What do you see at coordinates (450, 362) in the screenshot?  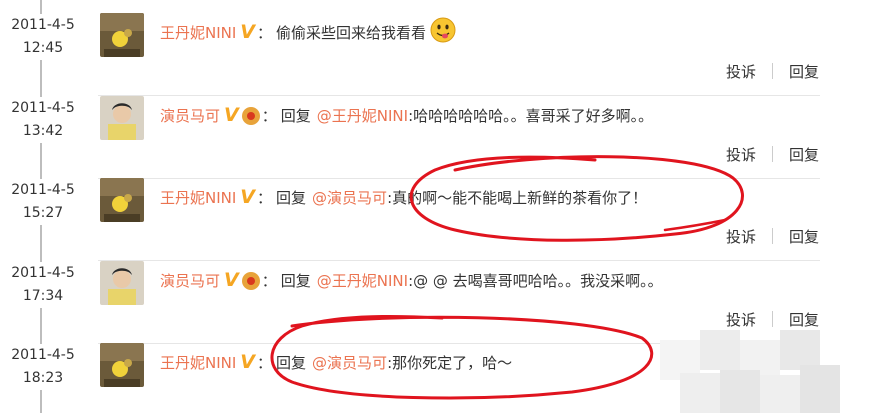 I see `comment-text: :那你死定了，哈～` at bounding box center [450, 362].